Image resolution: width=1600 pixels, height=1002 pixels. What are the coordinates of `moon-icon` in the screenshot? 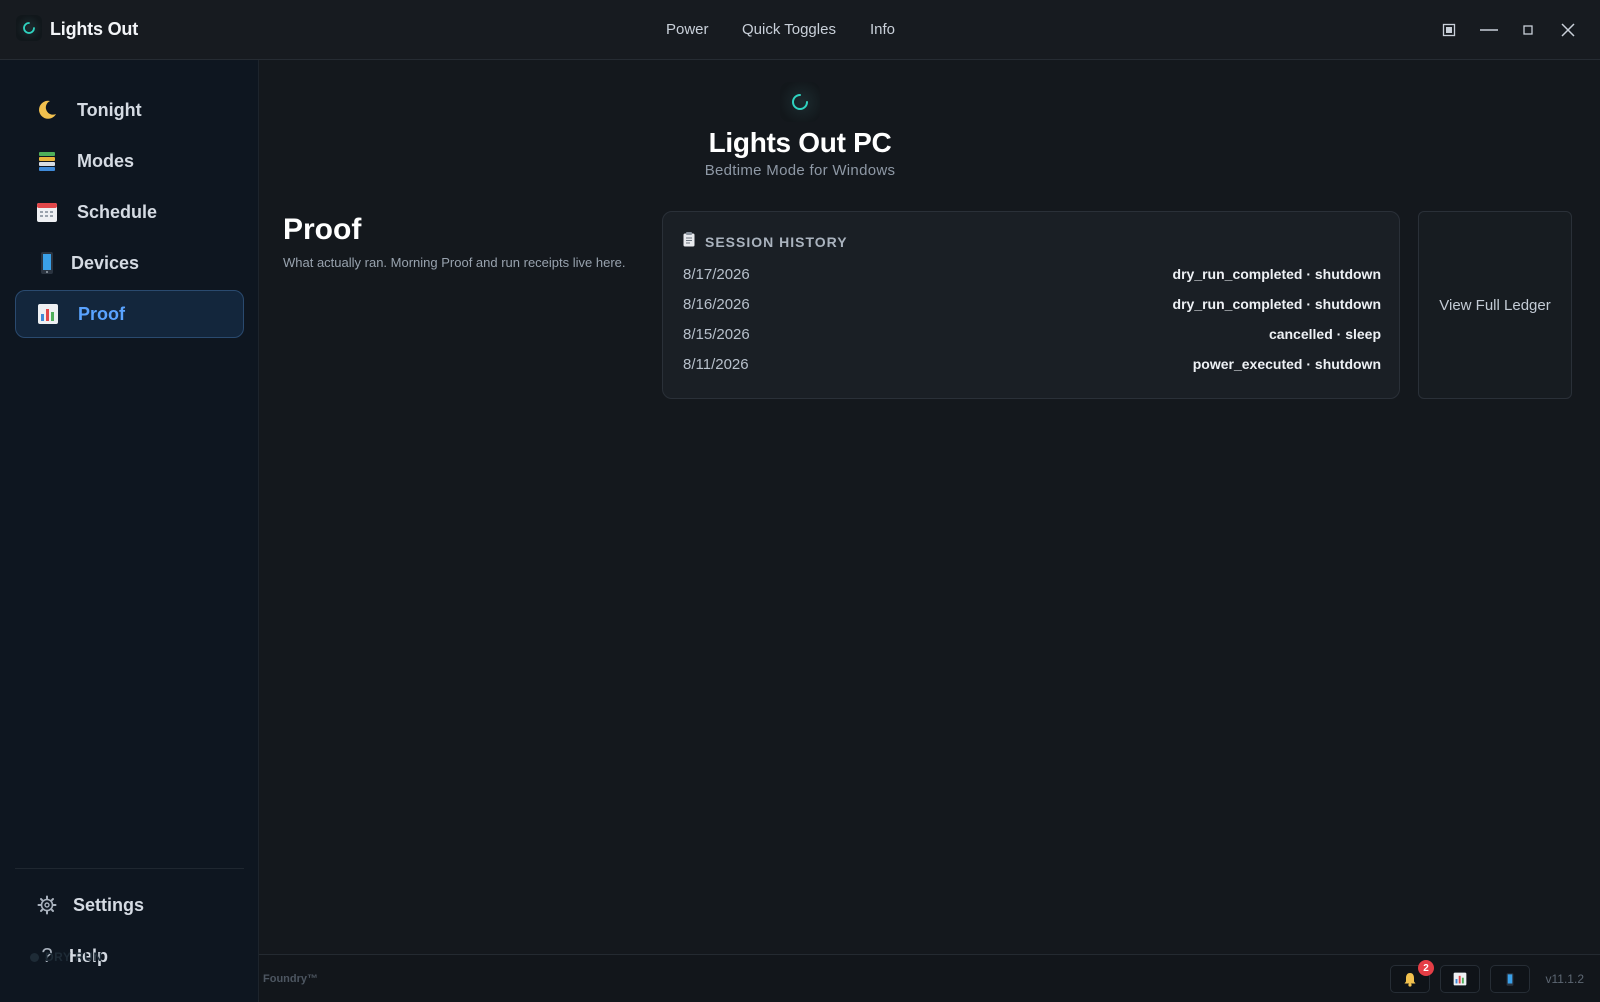 It's located at (47, 110).